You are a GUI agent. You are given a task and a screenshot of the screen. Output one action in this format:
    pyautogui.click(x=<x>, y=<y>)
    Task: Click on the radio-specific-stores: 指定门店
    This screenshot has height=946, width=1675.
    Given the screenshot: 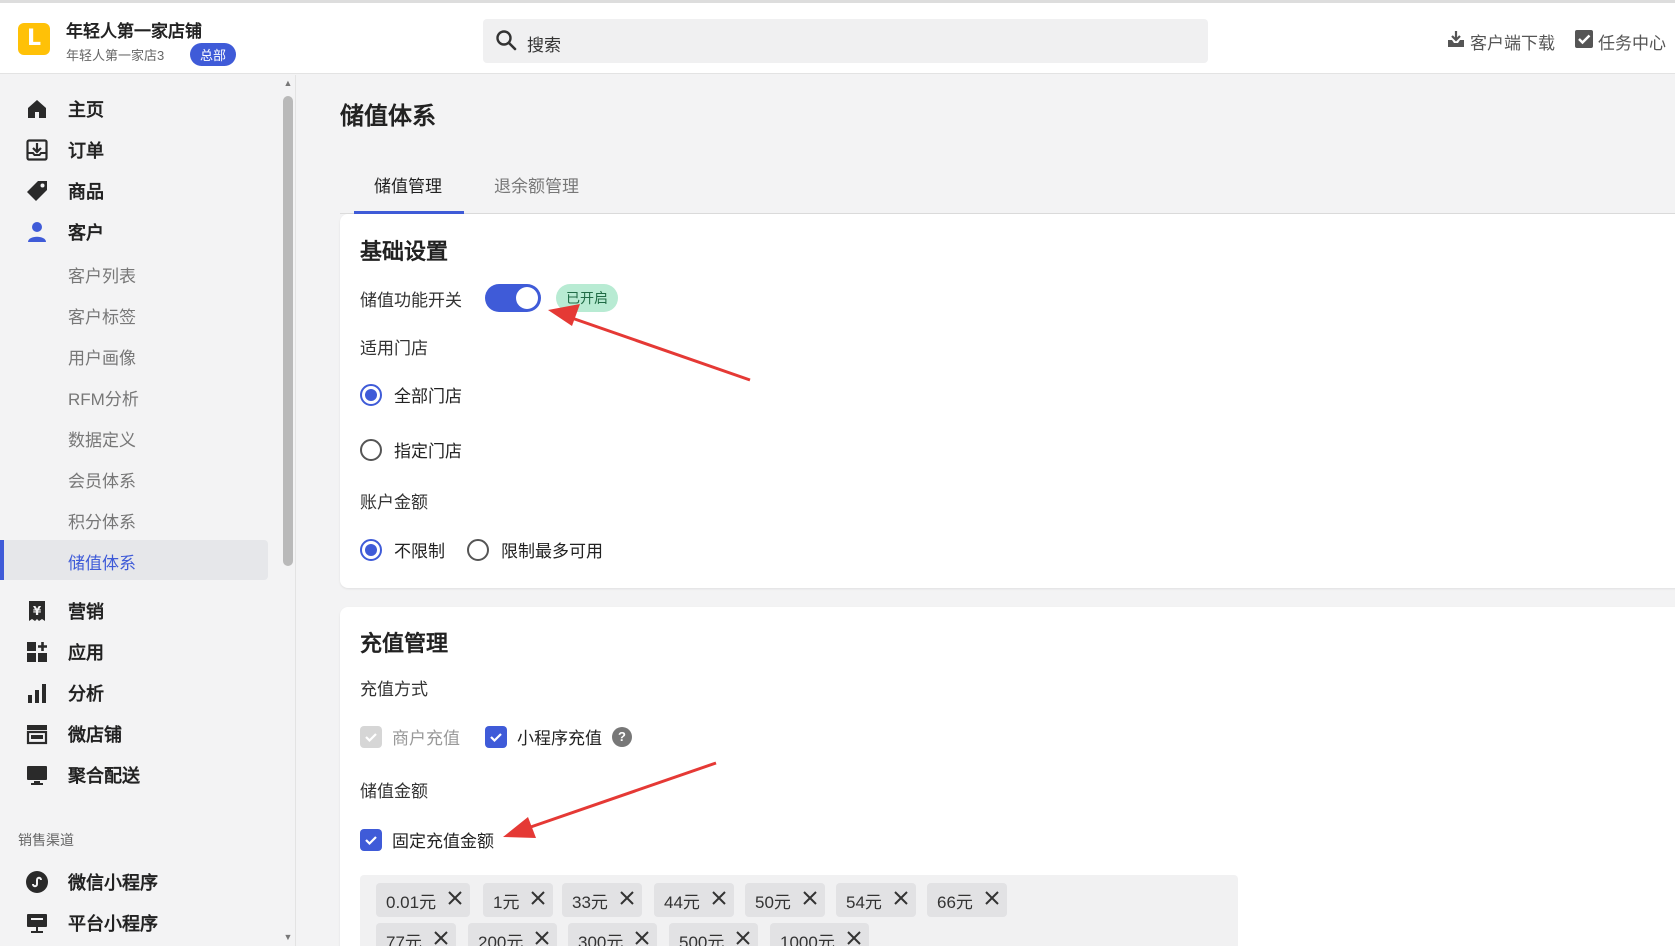 What is the action you would take?
    pyautogui.click(x=411, y=449)
    